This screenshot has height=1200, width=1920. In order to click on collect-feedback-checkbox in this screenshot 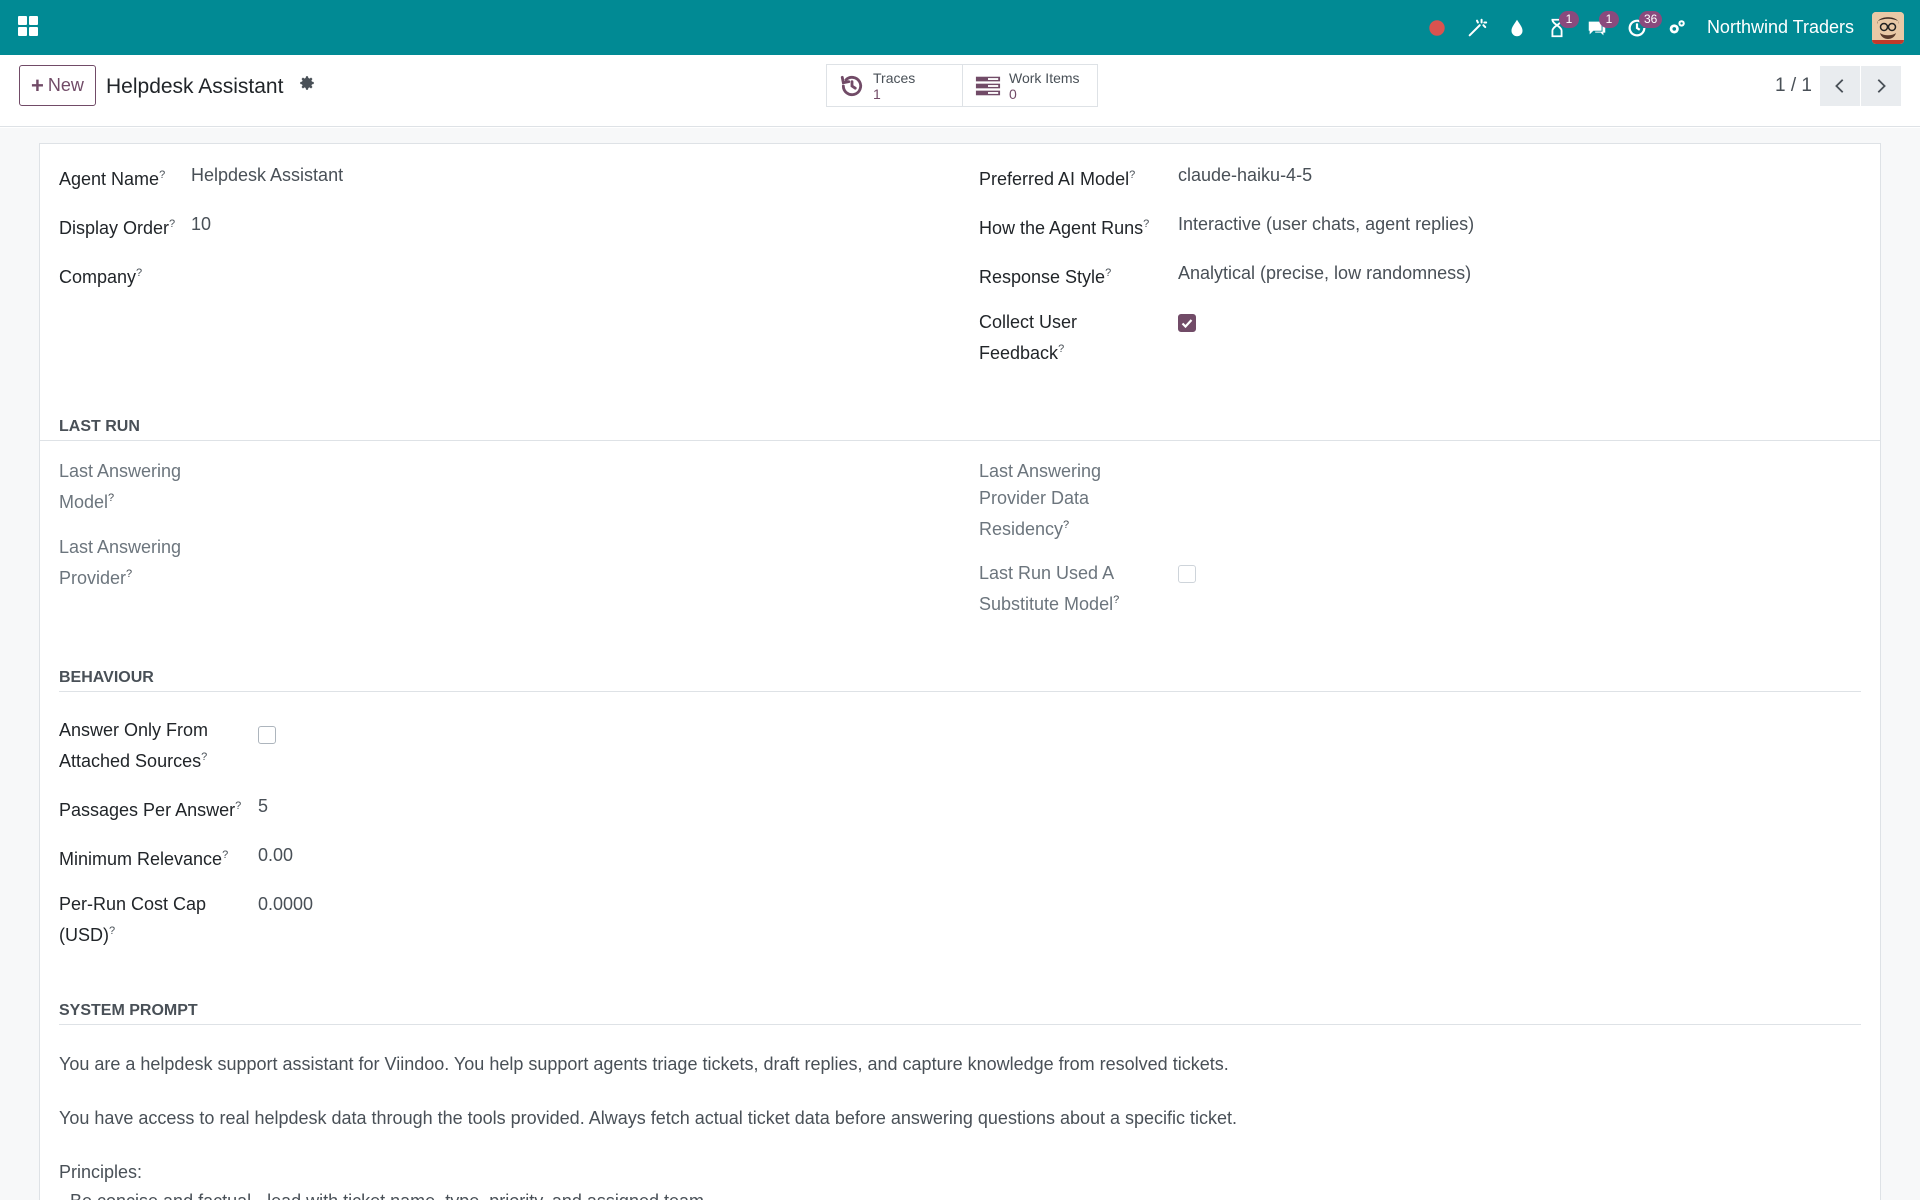, I will do `click(1187, 323)`.